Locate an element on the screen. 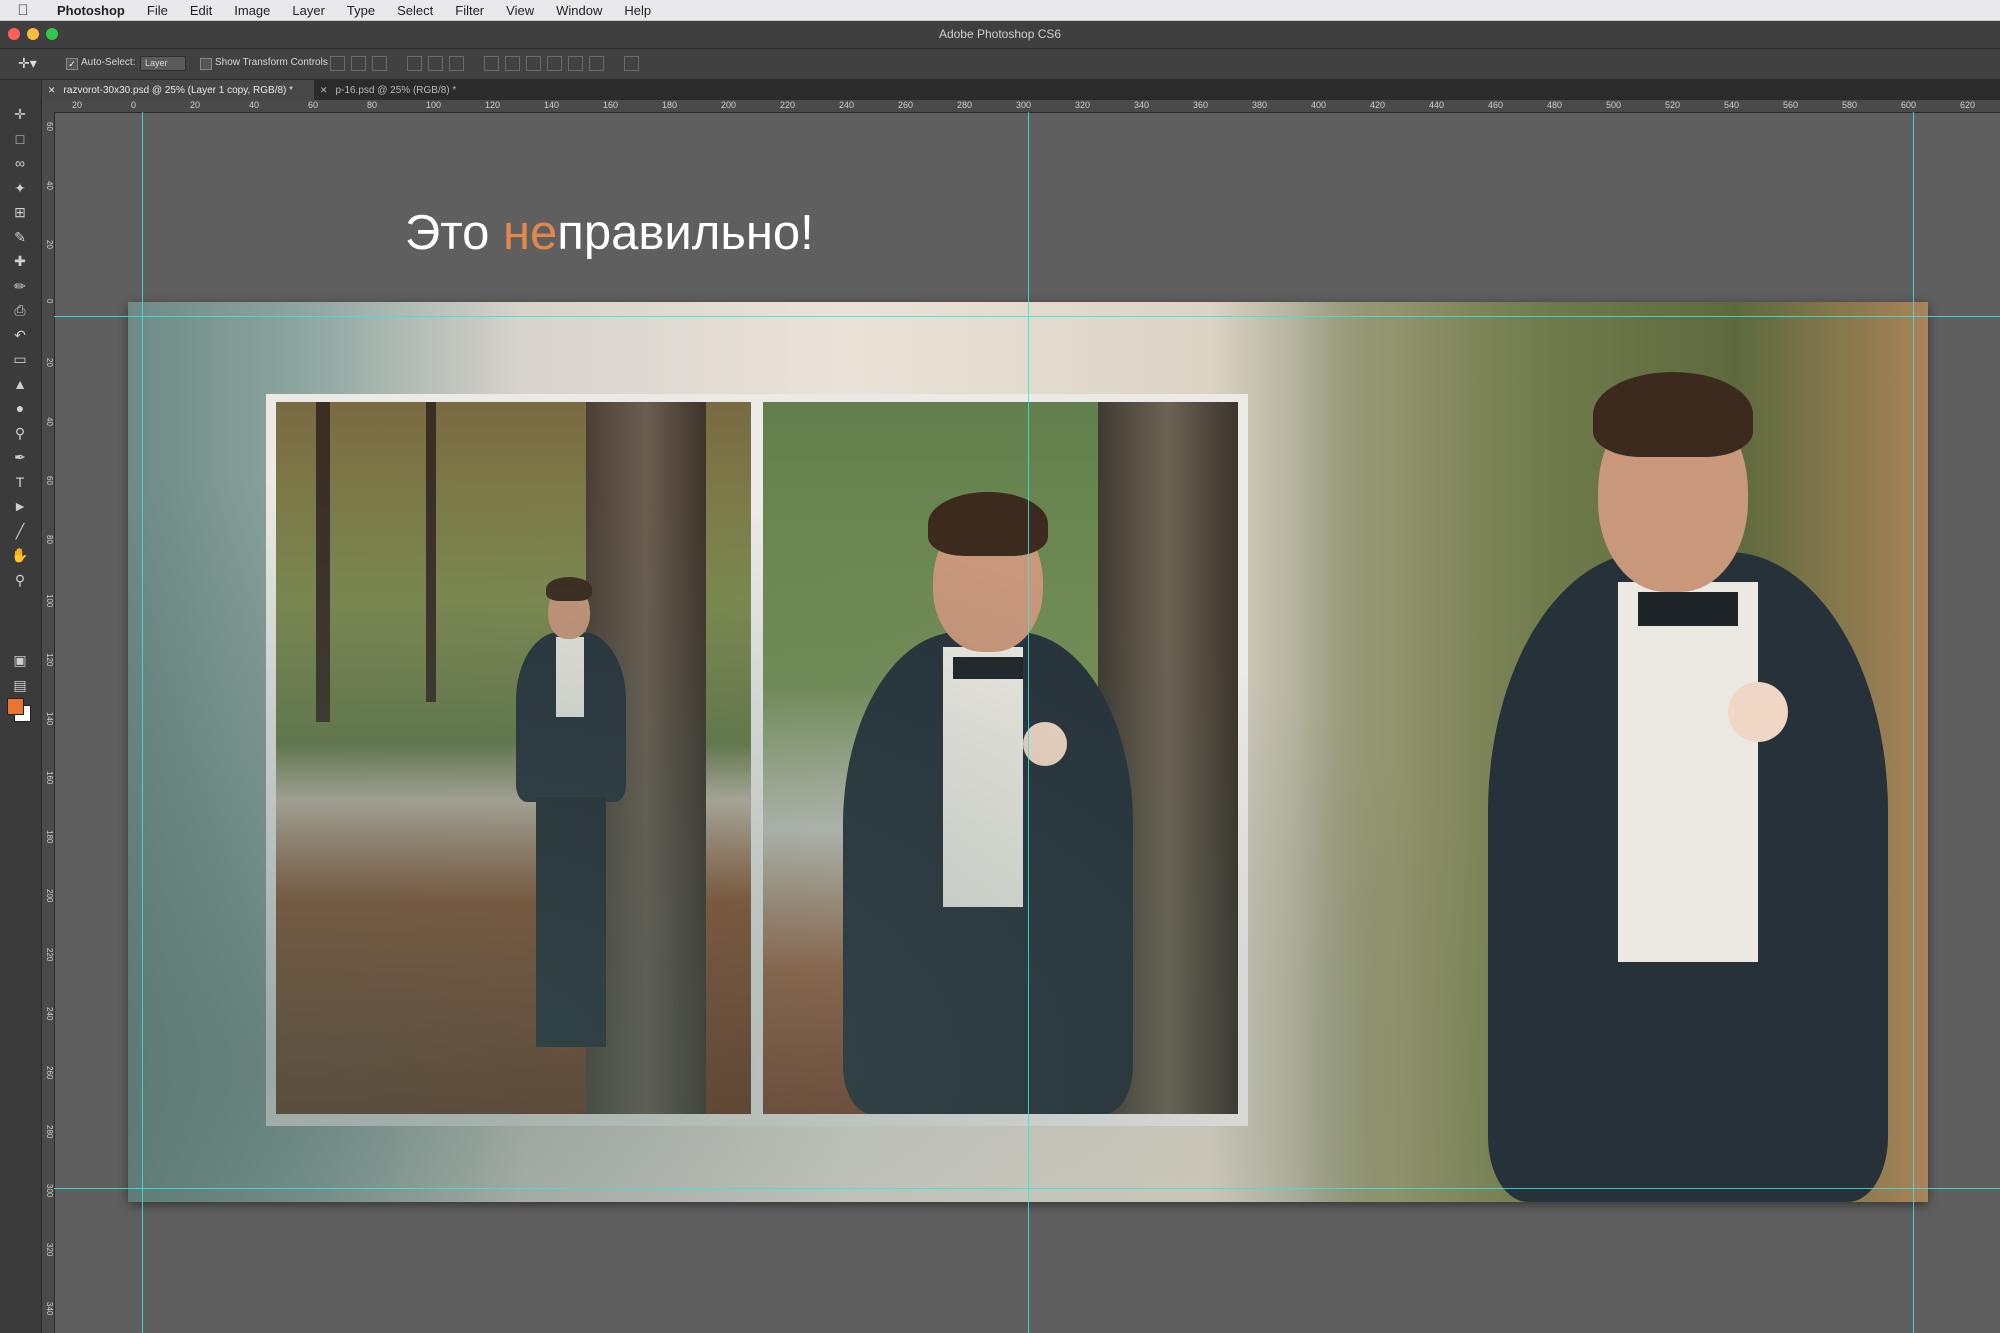 This screenshot has height=1333, width=2000. ruler-tick-label: 560 is located at coordinates (1791, 105).